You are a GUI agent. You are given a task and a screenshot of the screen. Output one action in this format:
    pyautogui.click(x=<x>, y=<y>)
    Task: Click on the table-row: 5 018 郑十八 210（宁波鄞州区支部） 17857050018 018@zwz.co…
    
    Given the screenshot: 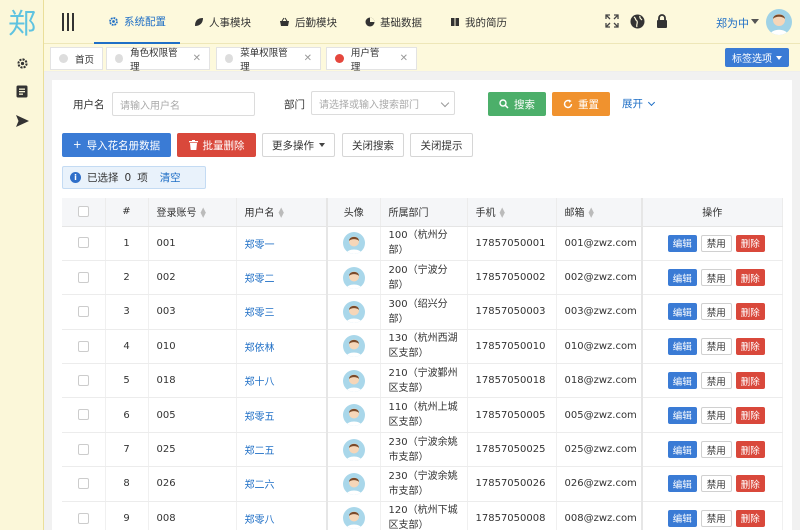 What is the action you would take?
    pyautogui.click(x=422, y=381)
    